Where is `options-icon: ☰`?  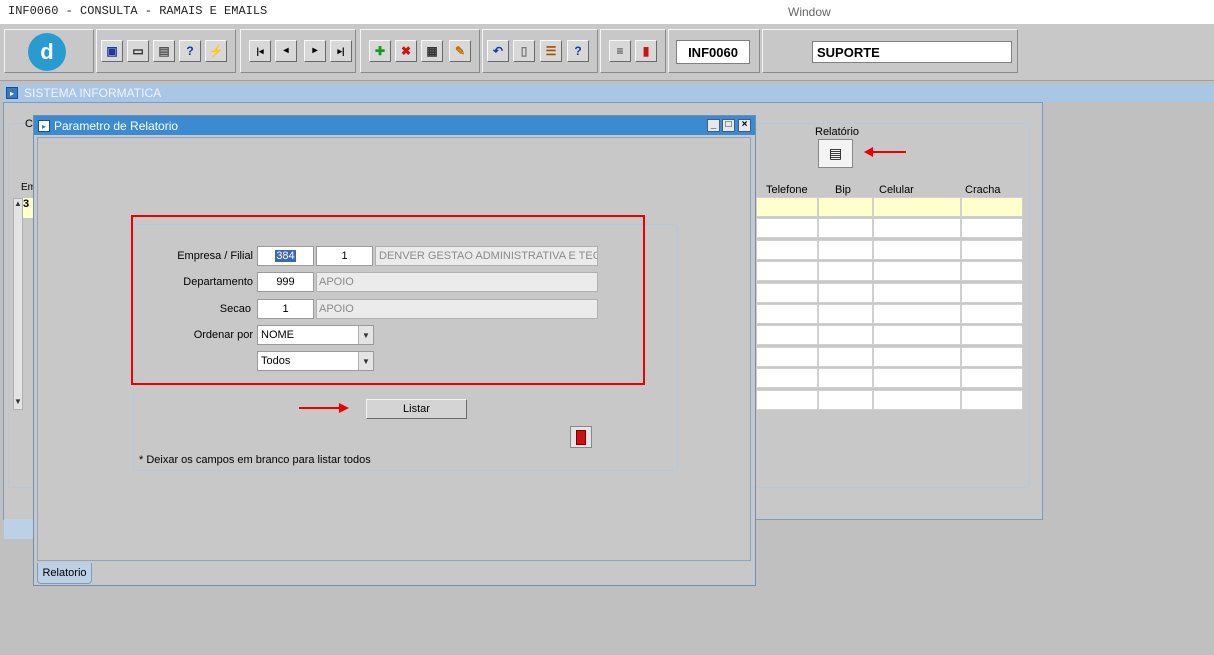 options-icon: ☰ is located at coordinates (551, 51).